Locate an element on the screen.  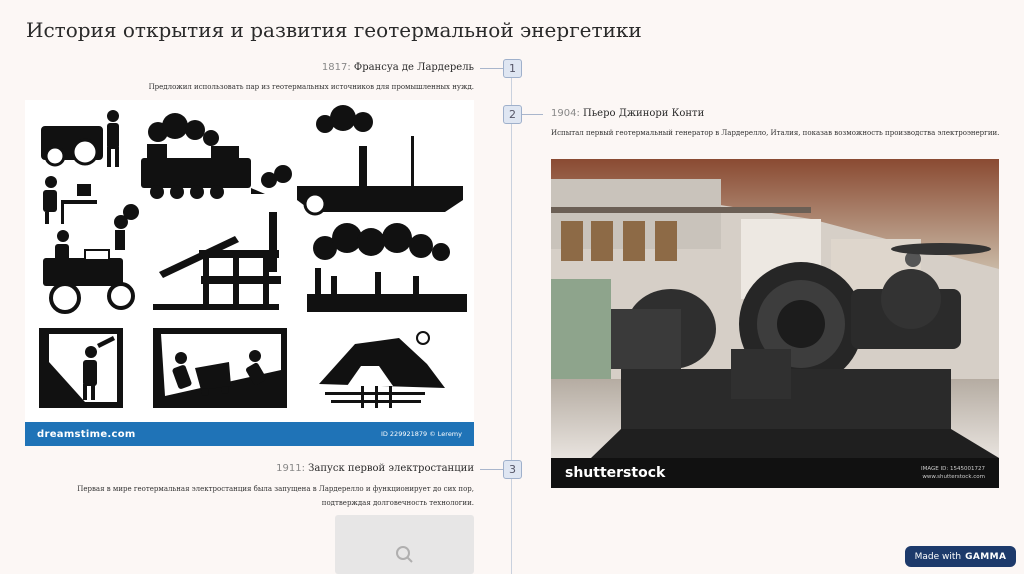
dreamstime-watermark-bar: dreamstime.com ID 229921879 © Leremy is located at coordinates (249, 434).